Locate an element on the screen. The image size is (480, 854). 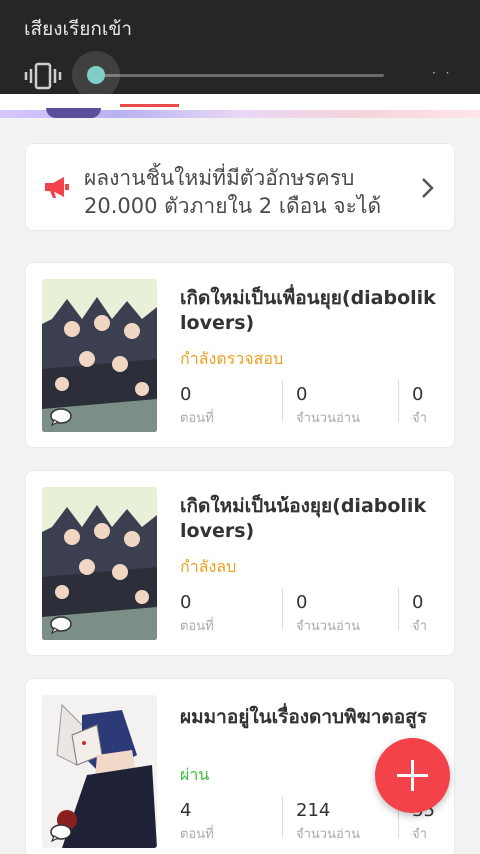
volume-slider-track is located at coordinates (240, 75).